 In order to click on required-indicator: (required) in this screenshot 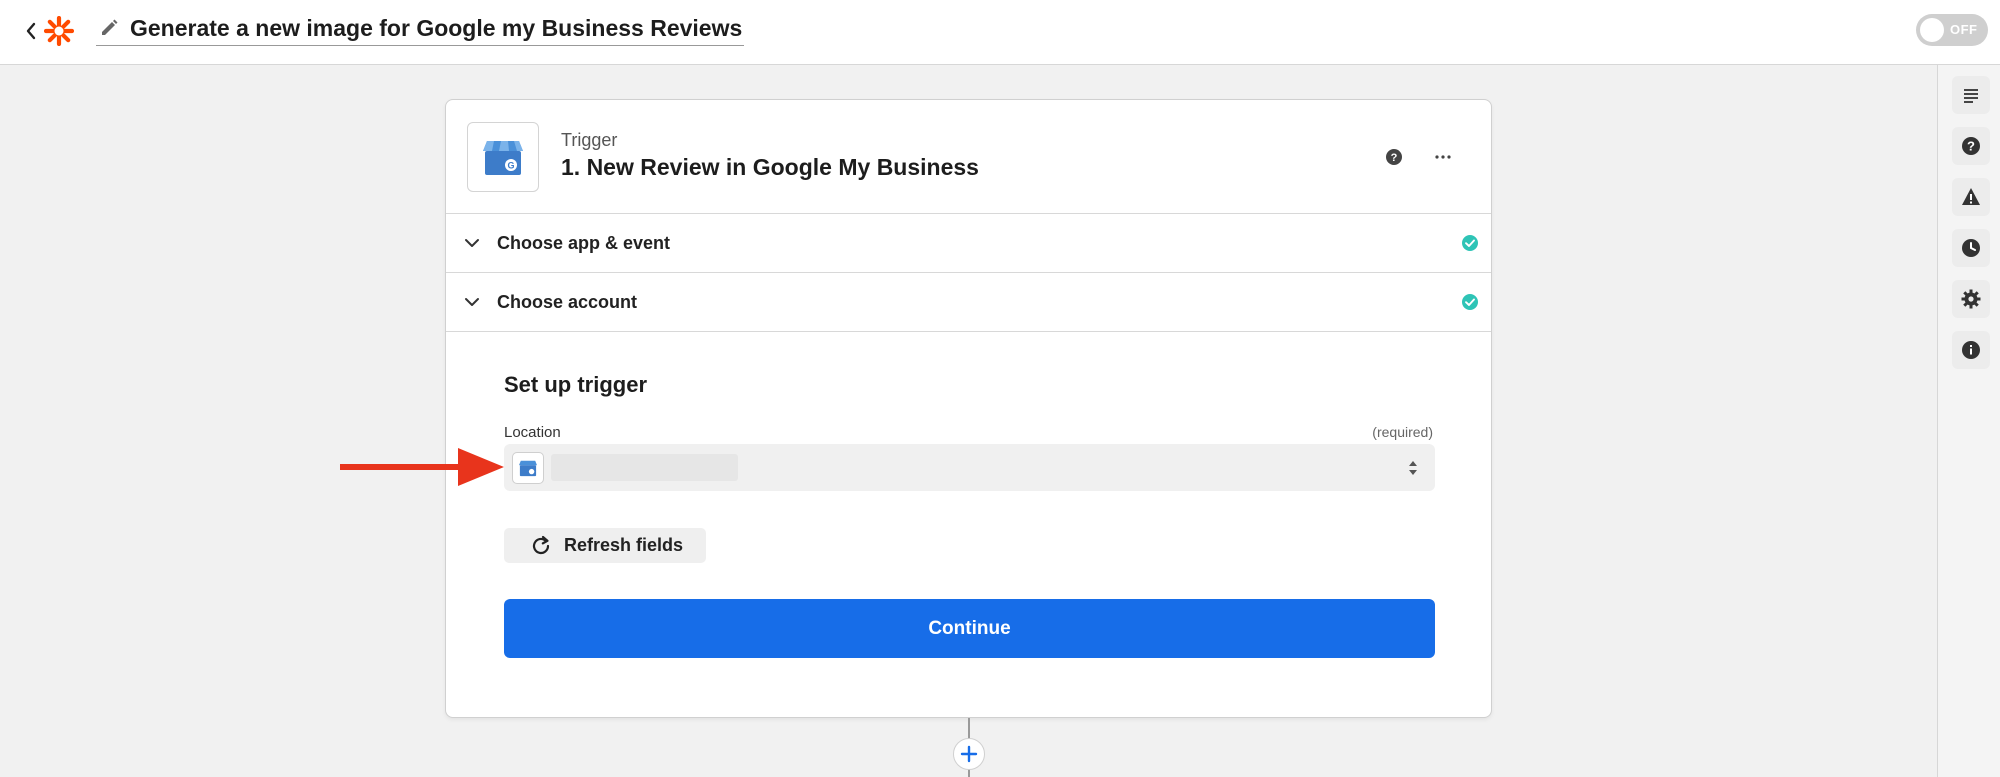, I will do `click(1402, 432)`.